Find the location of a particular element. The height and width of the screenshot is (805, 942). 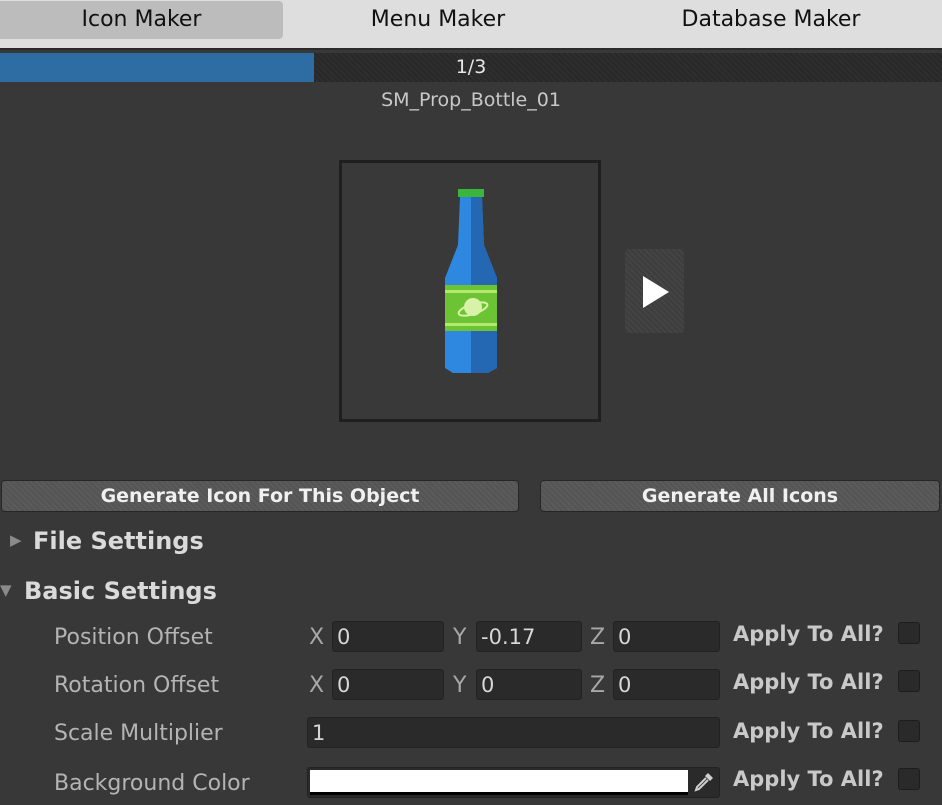

rotation-y-axis-label: Y is located at coordinates (460, 685).